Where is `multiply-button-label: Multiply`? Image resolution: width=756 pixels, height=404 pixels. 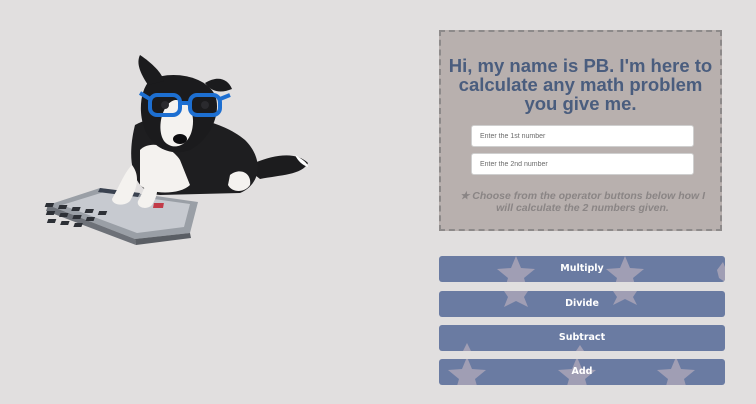 multiply-button-label: Multiply is located at coordinates (582, 268).